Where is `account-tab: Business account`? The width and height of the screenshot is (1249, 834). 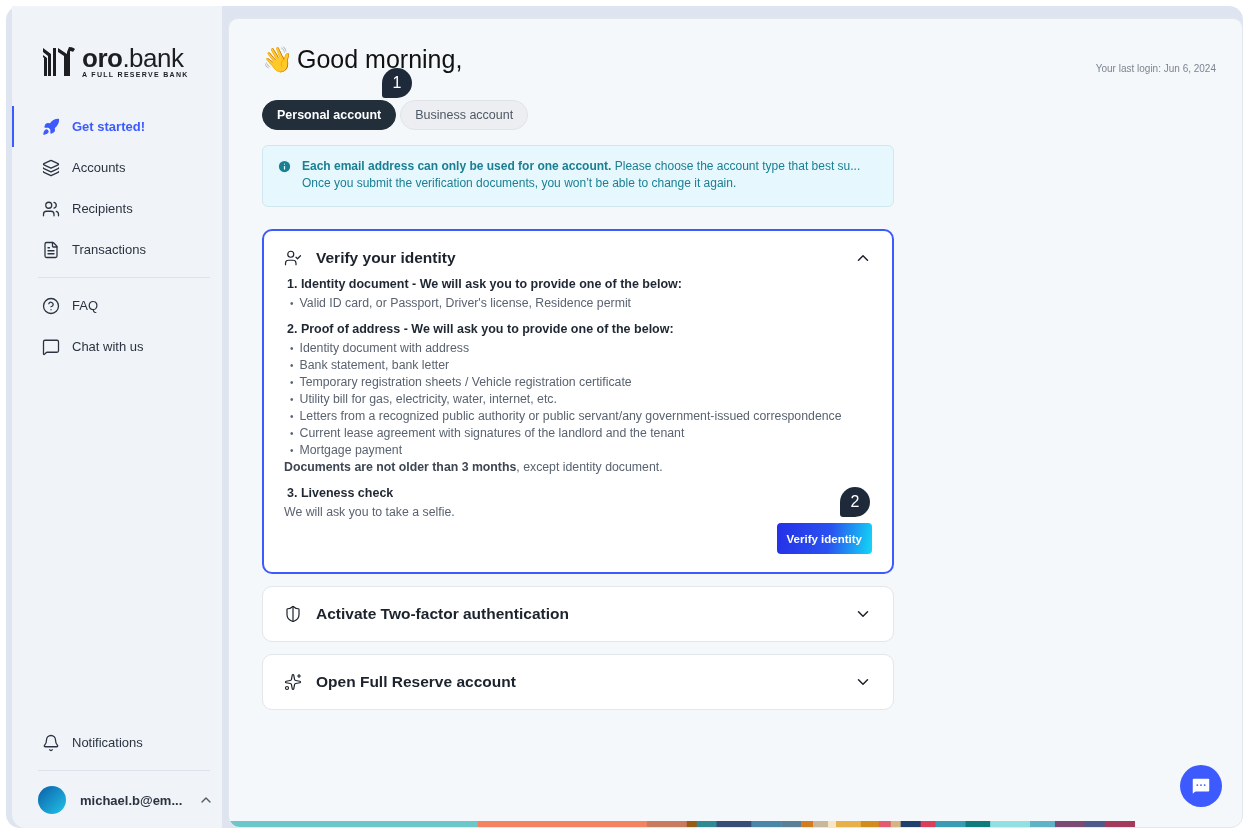 account-tab: Business account is located at coordinates (464, 115).